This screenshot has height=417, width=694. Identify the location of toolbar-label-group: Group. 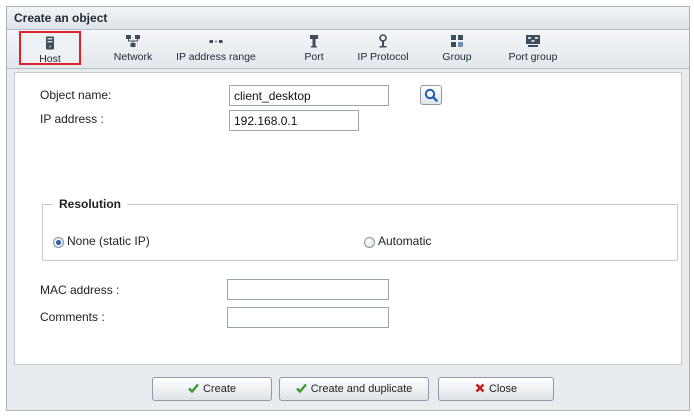
(457, 57).